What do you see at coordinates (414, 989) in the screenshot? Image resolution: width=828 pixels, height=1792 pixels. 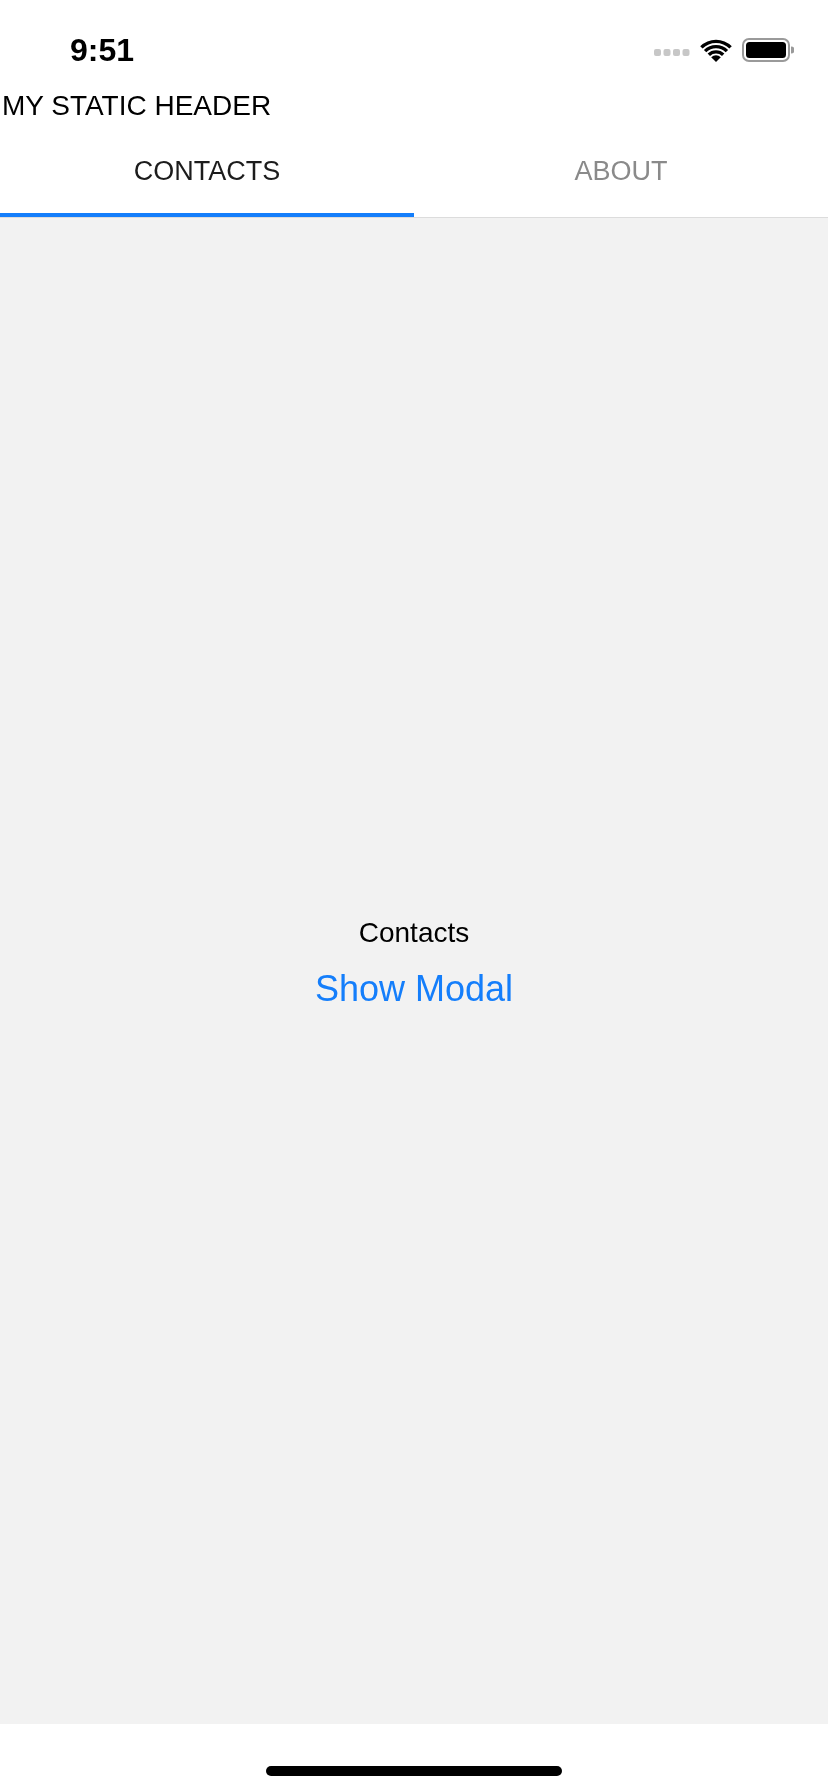 I see `show-modal-button: Show Modal` at bounding box center [414, 989].